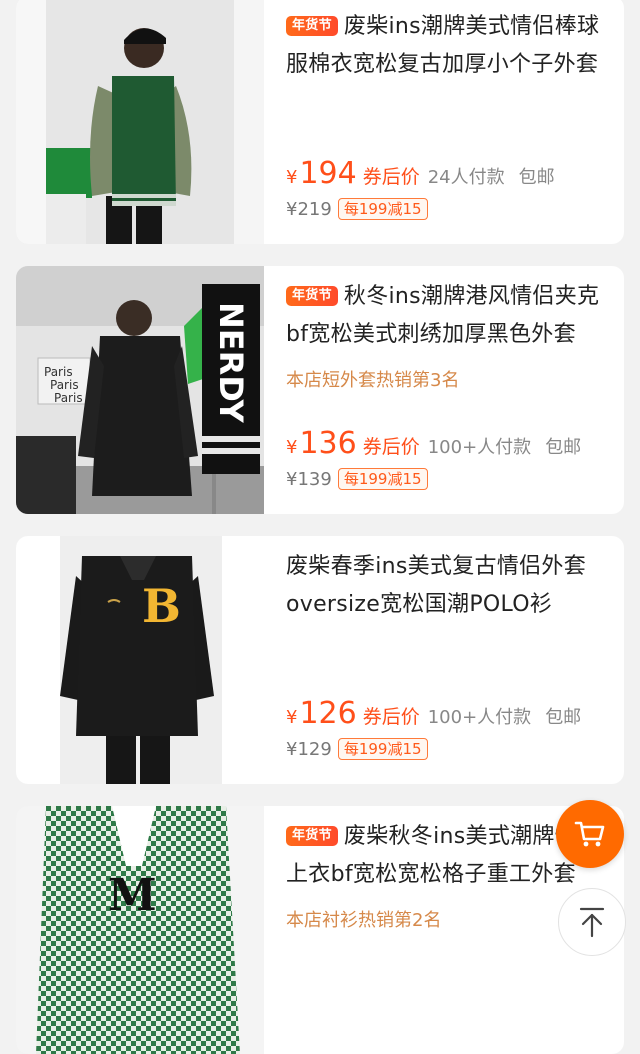  I want to click on original-price-row: ¥129 每199减15, so click(357, 749).